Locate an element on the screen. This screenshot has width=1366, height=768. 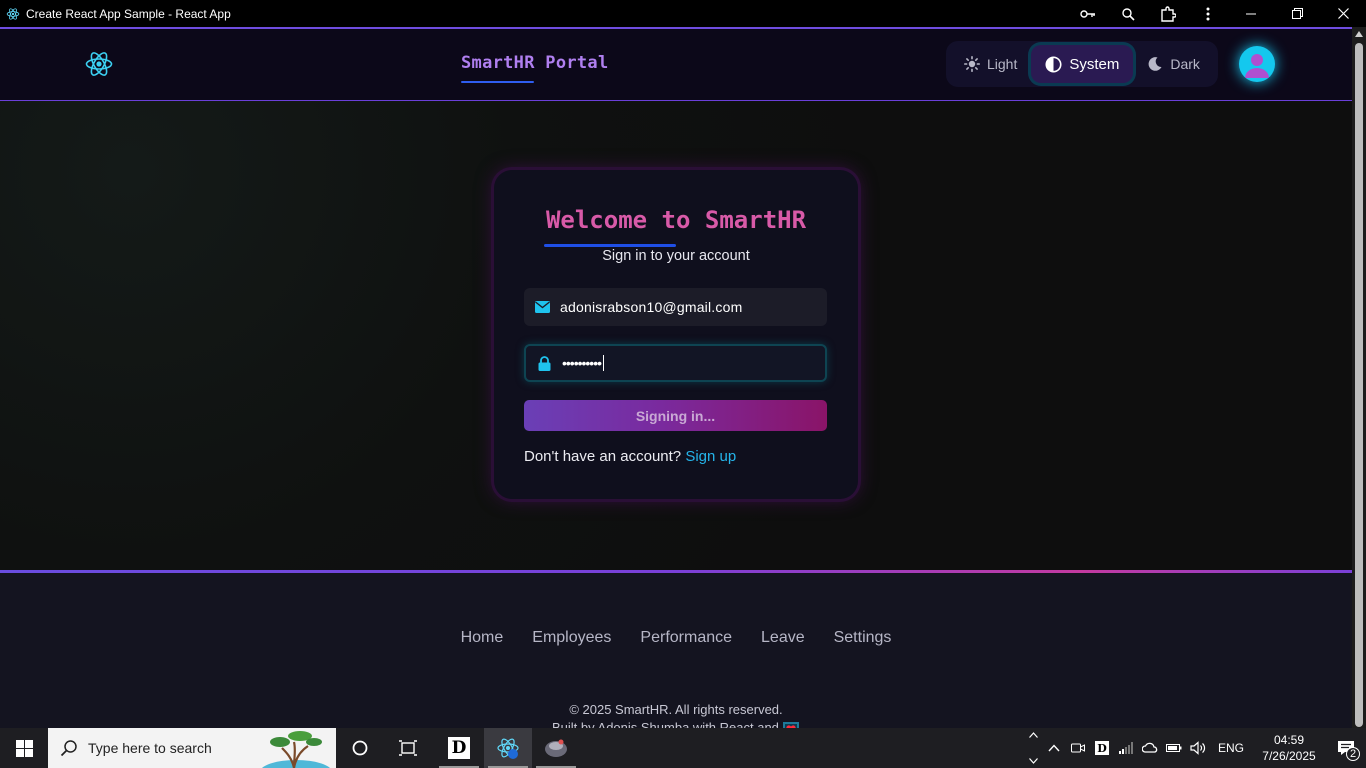
email-field: adonisrabson10@gmail.com is located at coordinates (675, 307).